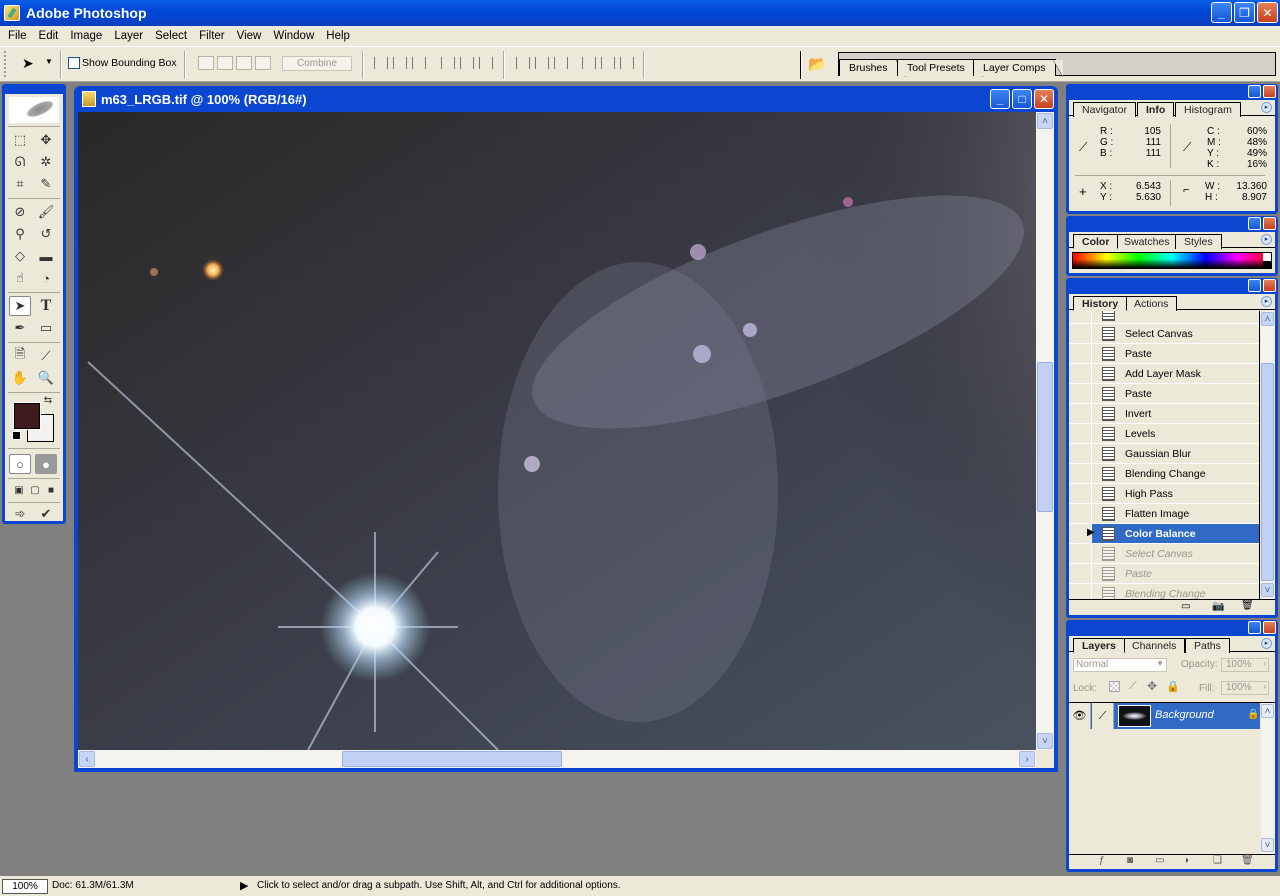 The height and width of the screenshot is (896, 1280). I want to click on align-left-edges-icon, so click(448, 63).